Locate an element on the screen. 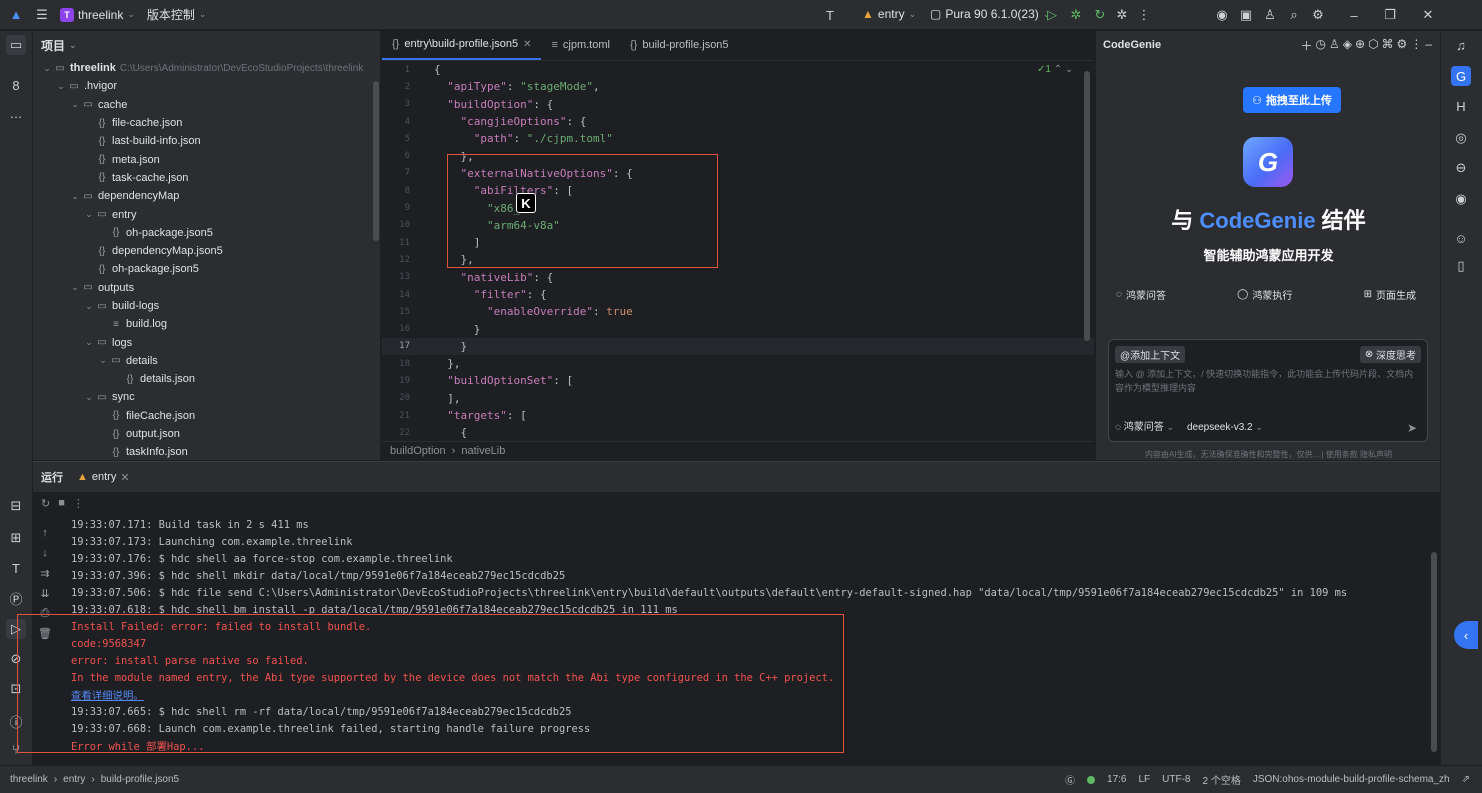 The height and width of the screenshot is (793, 1482). code-line: 3 "buildOption": { is located at coordinates (738, 104).